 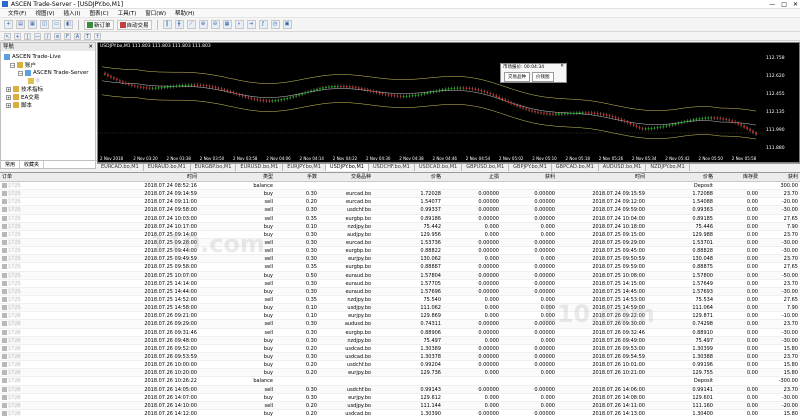 I want to click on menu-tools: 工具(T), so click(x=127, y=13).